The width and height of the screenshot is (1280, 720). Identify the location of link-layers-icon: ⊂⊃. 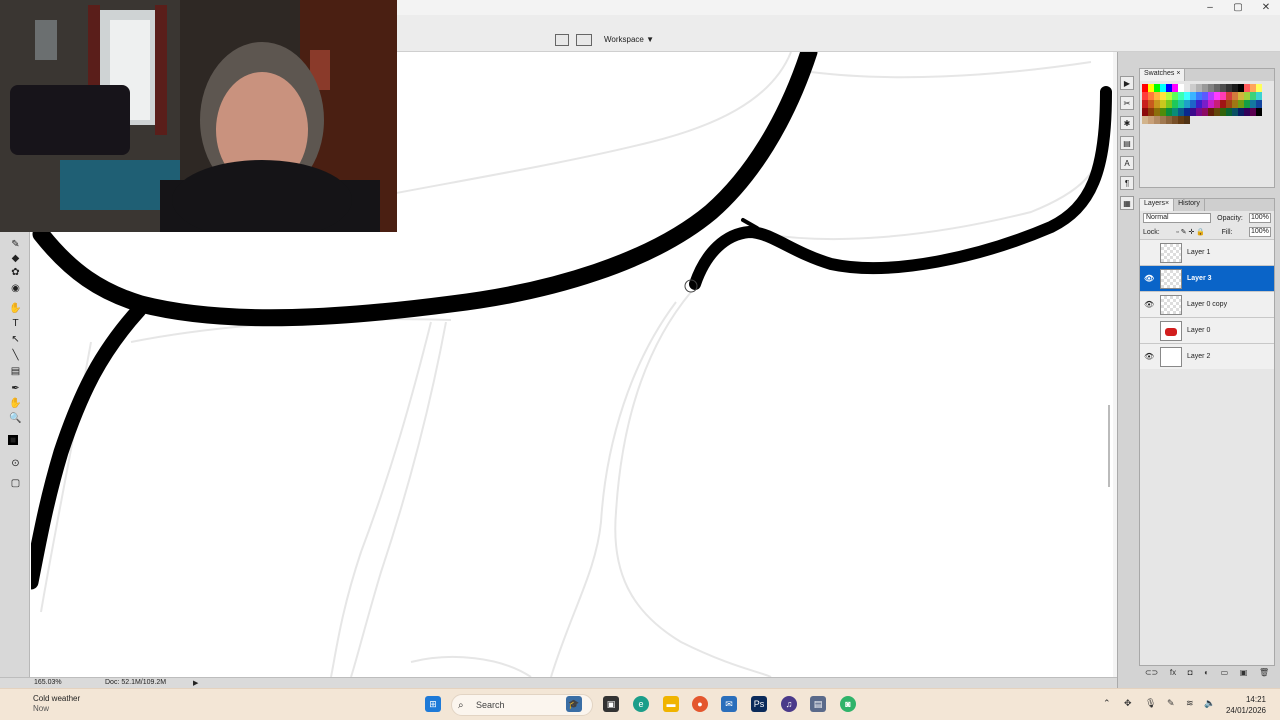
(1151, 674).